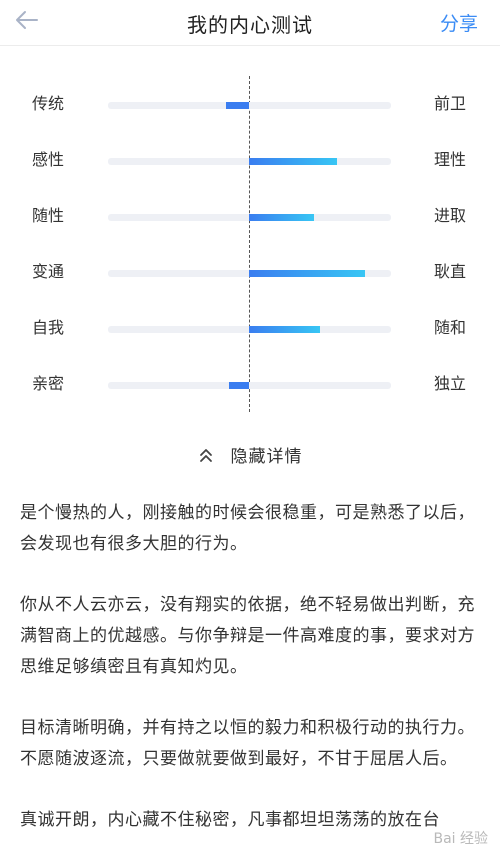 The image size is (500, 854). Describe the element at coordinates (459, 22) in the screenshot. I see `share-button: 分享` at that location.